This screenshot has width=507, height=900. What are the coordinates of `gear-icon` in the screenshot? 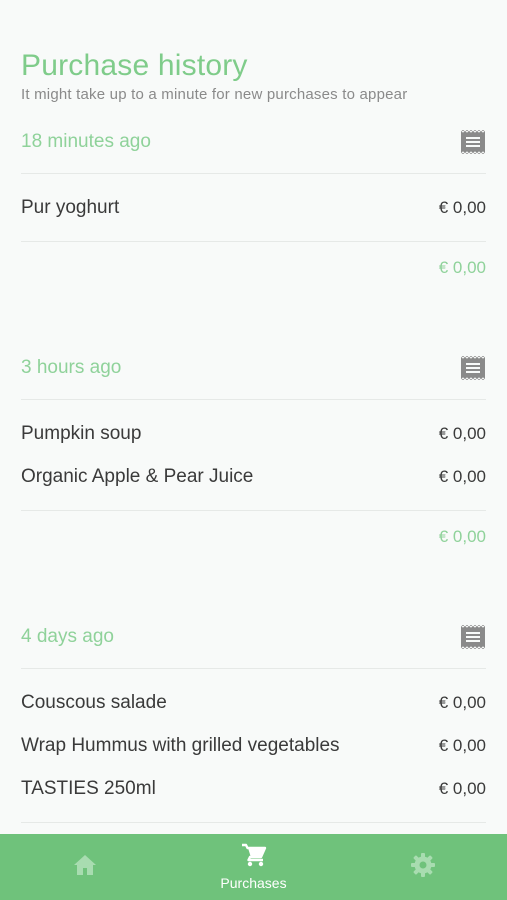 It's located at (423, 867).